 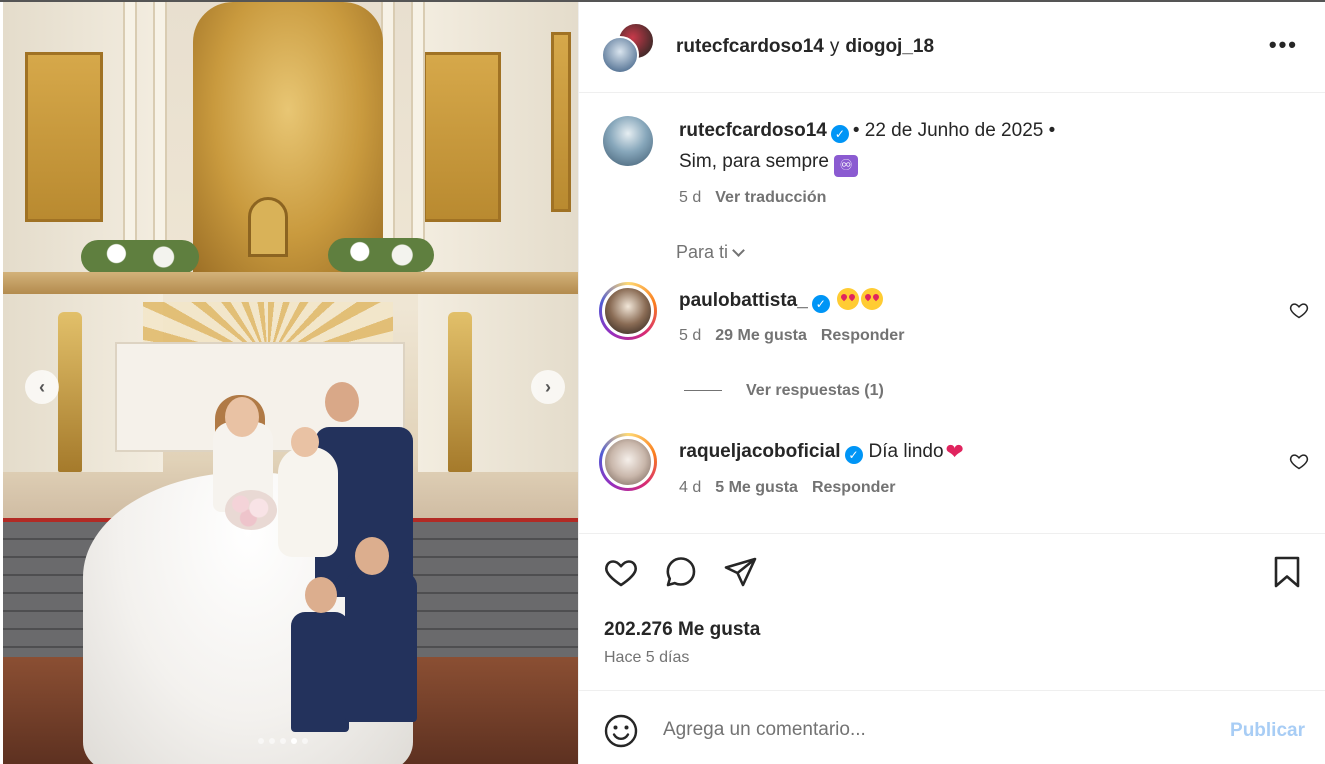 What do you see at coordinates (702, 252) in the screenshot?
I see `comment-sort-label: Para ti` at bounding box center [702, 252].